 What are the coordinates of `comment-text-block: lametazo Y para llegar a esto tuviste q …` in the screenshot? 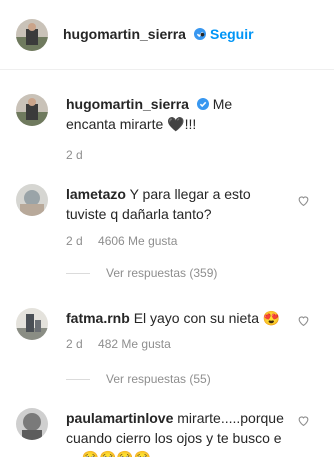 It's located at (176, 204).